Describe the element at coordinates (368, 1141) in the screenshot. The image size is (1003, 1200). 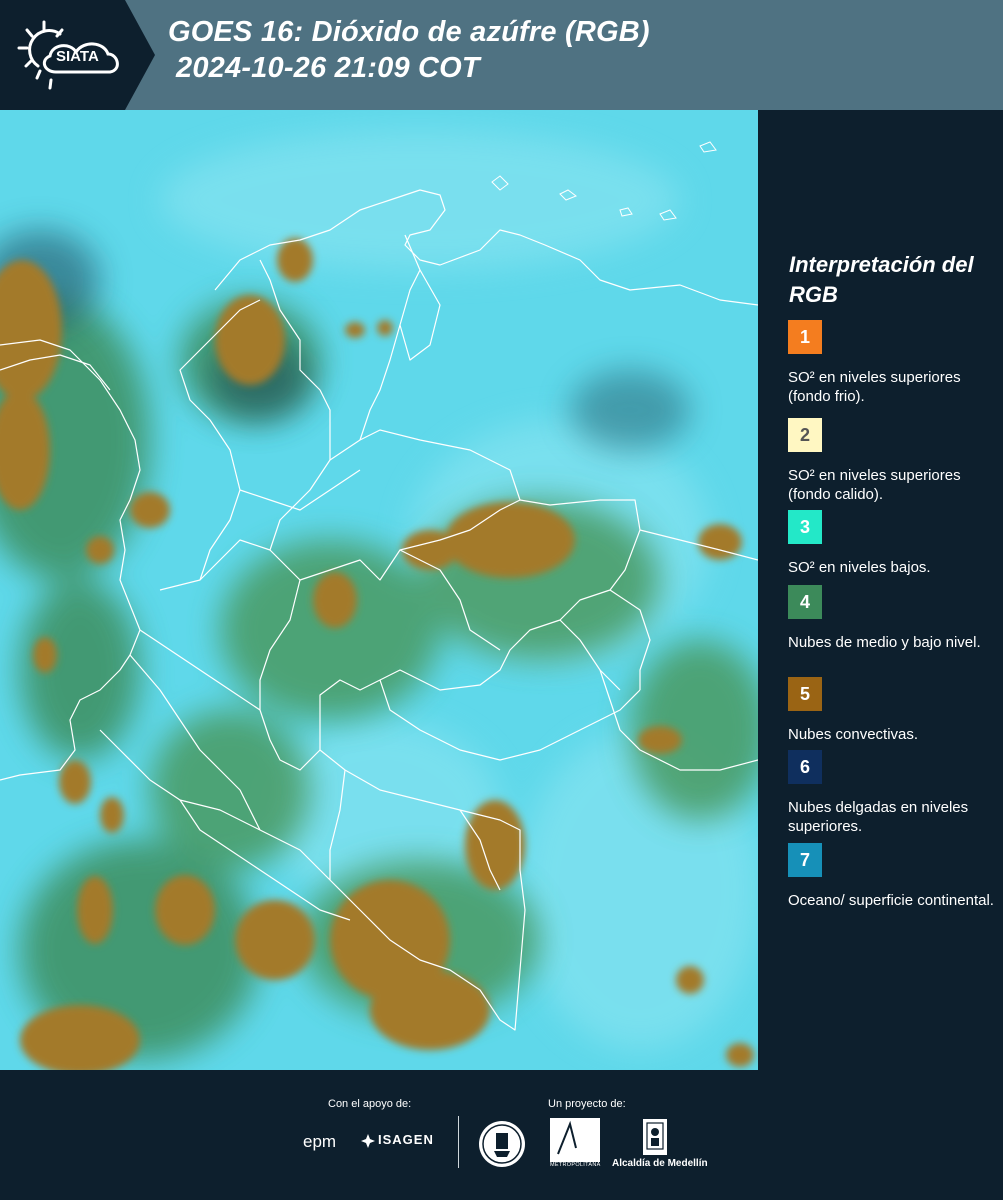
I see `isagen-icon` at that location.